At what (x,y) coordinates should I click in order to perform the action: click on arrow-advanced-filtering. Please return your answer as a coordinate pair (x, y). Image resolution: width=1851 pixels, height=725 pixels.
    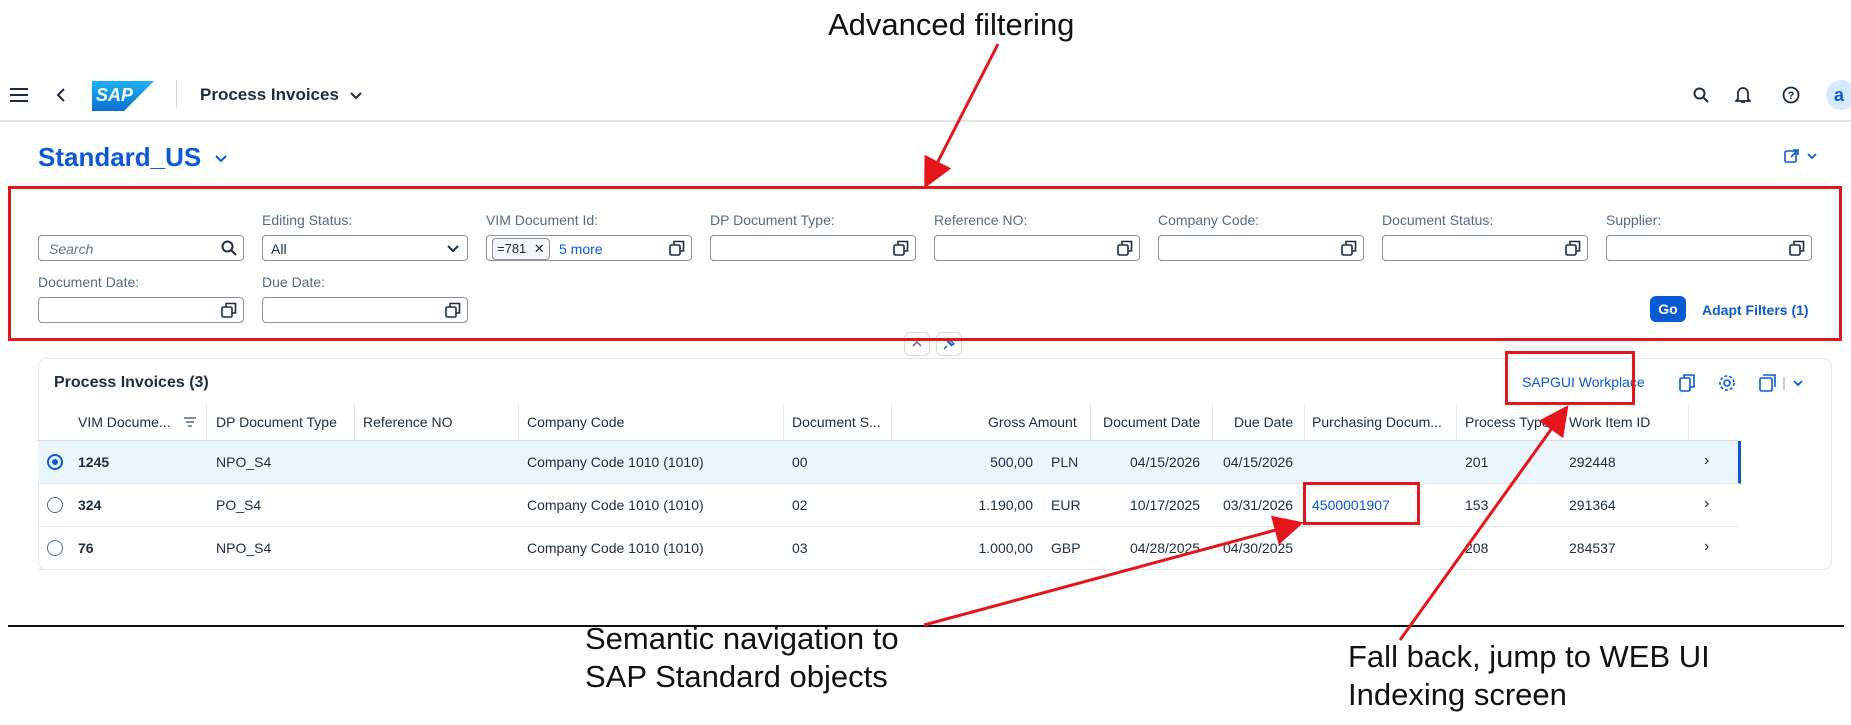
    Looking at the image, I should click on (962, 116).